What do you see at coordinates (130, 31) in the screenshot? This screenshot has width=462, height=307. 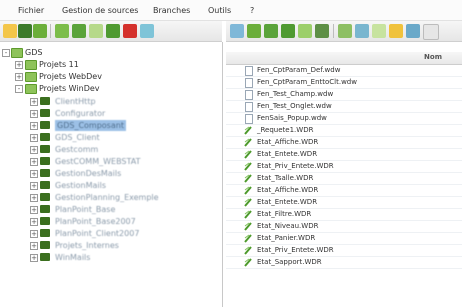 I see `delete-icon` at bounding box center [130, 31].